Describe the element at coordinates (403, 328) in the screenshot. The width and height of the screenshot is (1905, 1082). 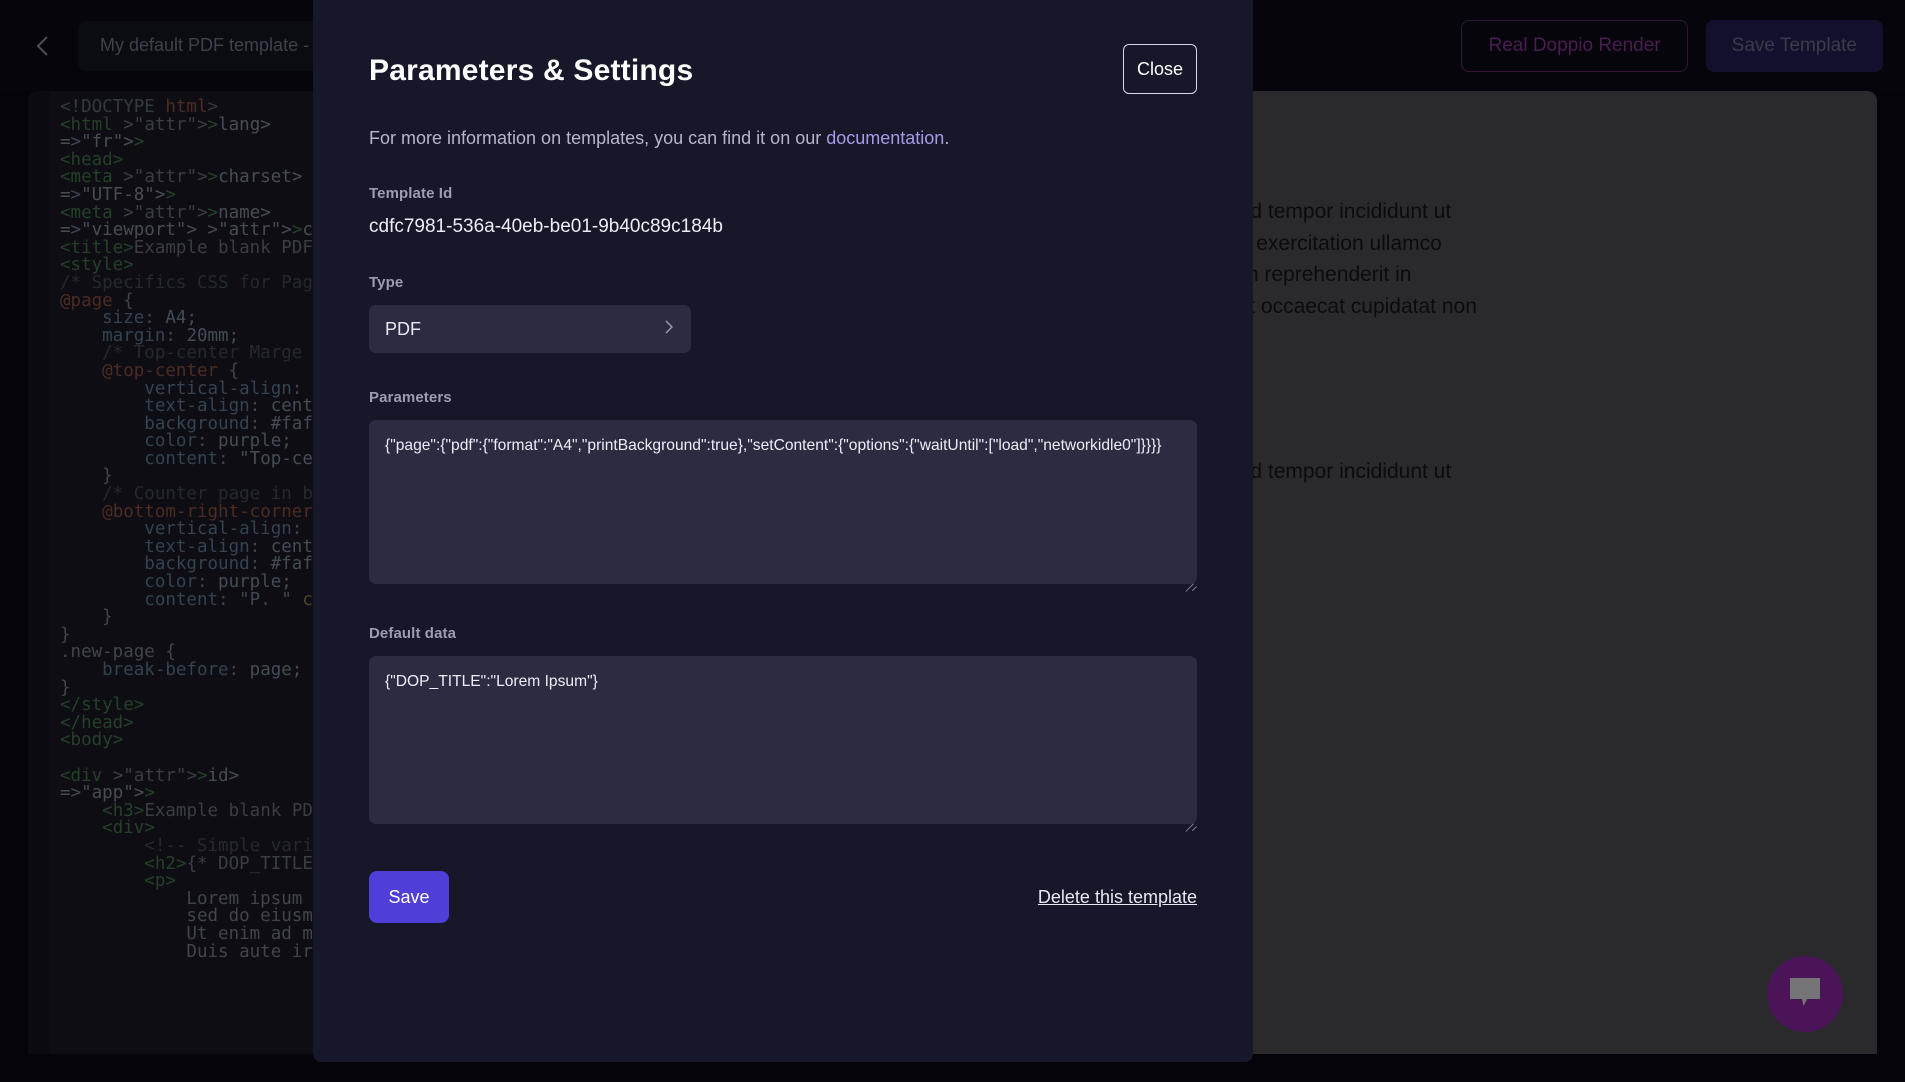
I see `type-select-value: PDF` at that location.